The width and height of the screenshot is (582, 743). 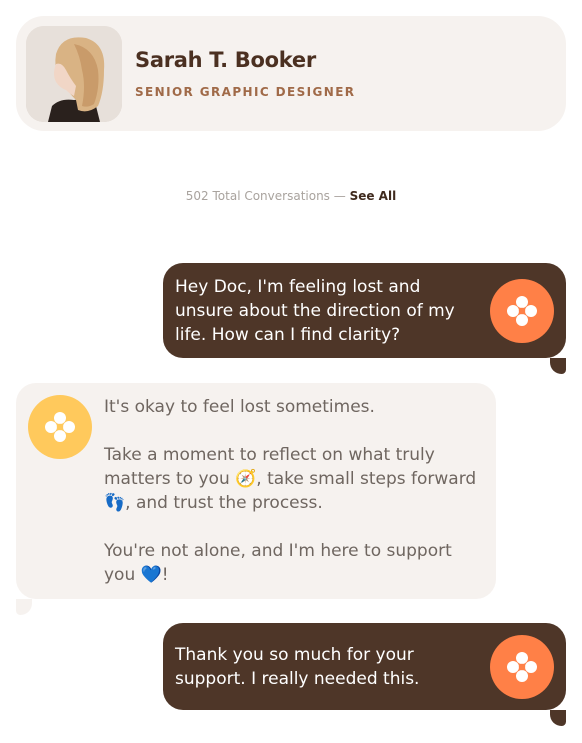 What do you see at coordinates (245, 92) in the screenshot?
I see `profile-role: SENIOR GRAPHIC DESIGNER` at bounding box center [245, 92].